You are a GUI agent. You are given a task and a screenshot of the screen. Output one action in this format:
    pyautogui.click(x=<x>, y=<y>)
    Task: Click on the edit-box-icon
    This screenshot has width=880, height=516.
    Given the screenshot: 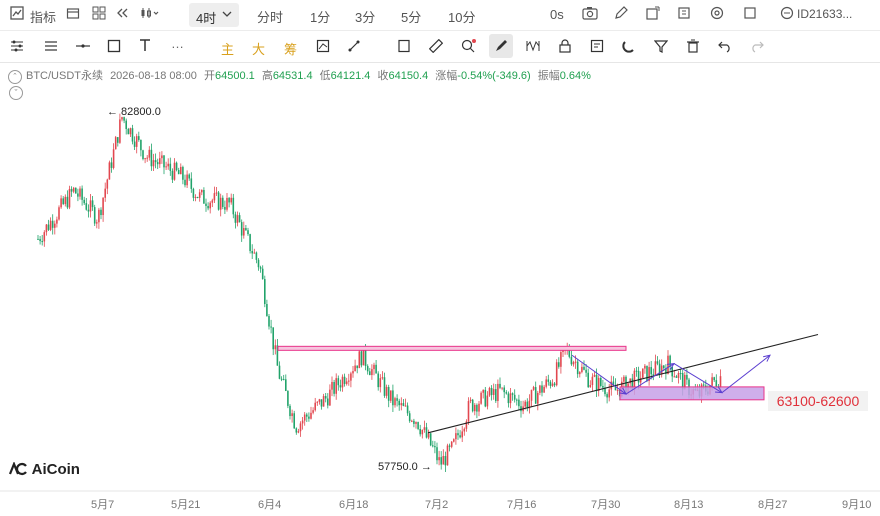 What is the action you would take?
    pyautogui.click(x=597, y=47)
    